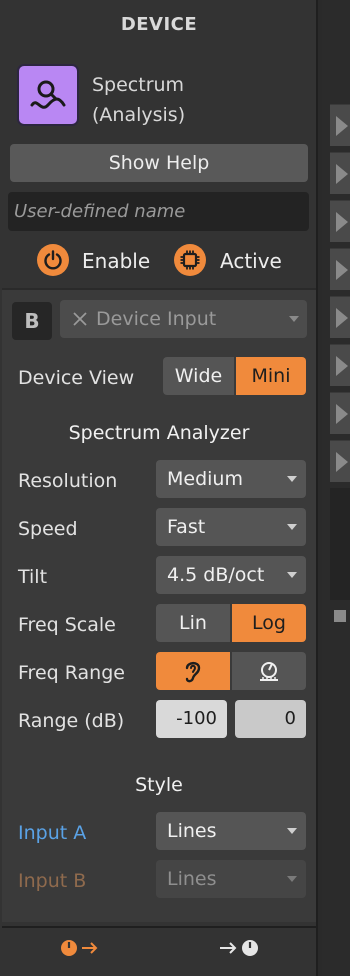 Image resolution: width=350 pixels, height=976 pixels. What do you see at coordinates (52, 881) in the screenshot?
I see `input-b-label: Input B` at bounding box center [52, 881].